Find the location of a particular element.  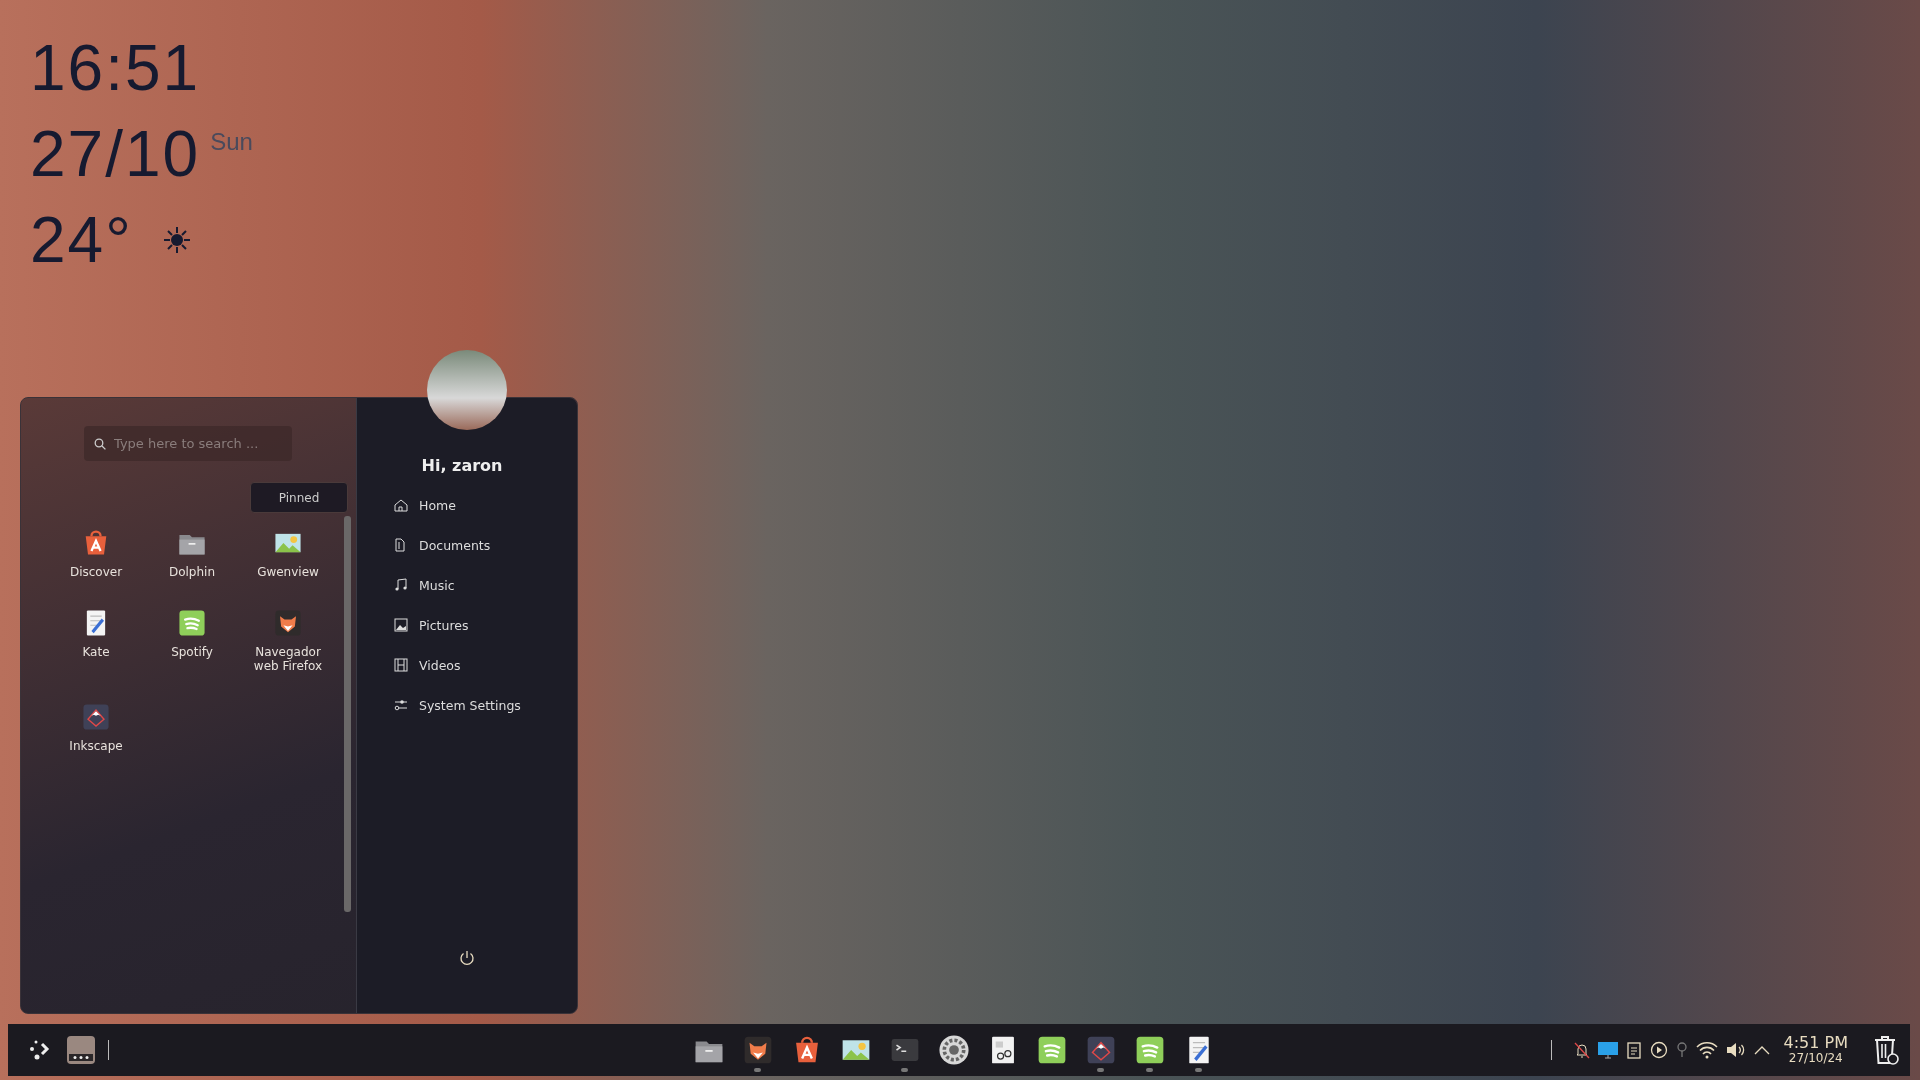

place-link: Home is located at coordinates (485, 505).